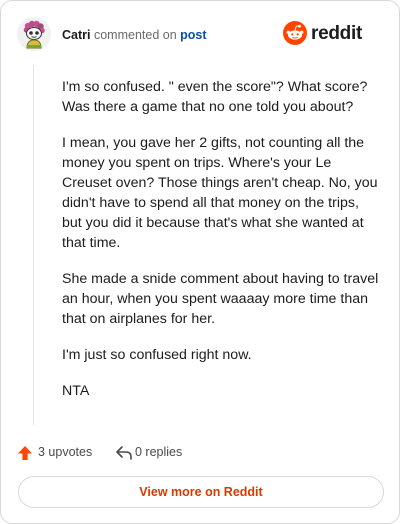  I want to click on comment-paragraph: I'm just so confused right now., so click(157, 355).